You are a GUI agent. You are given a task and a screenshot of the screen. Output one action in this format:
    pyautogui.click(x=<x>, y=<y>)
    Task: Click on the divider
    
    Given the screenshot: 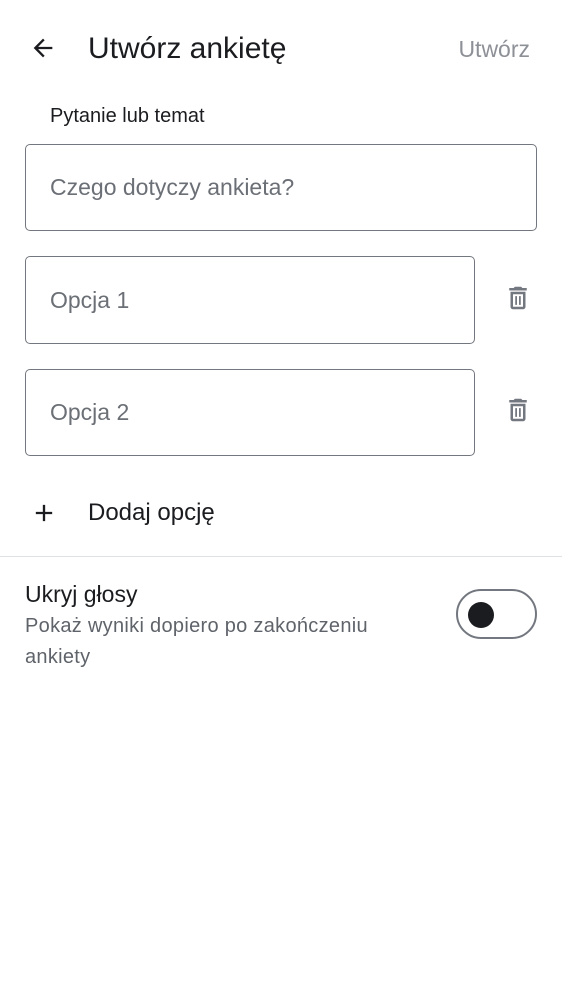 What is the action you would take?
    pyautogui.click(x=281, y=556)
    